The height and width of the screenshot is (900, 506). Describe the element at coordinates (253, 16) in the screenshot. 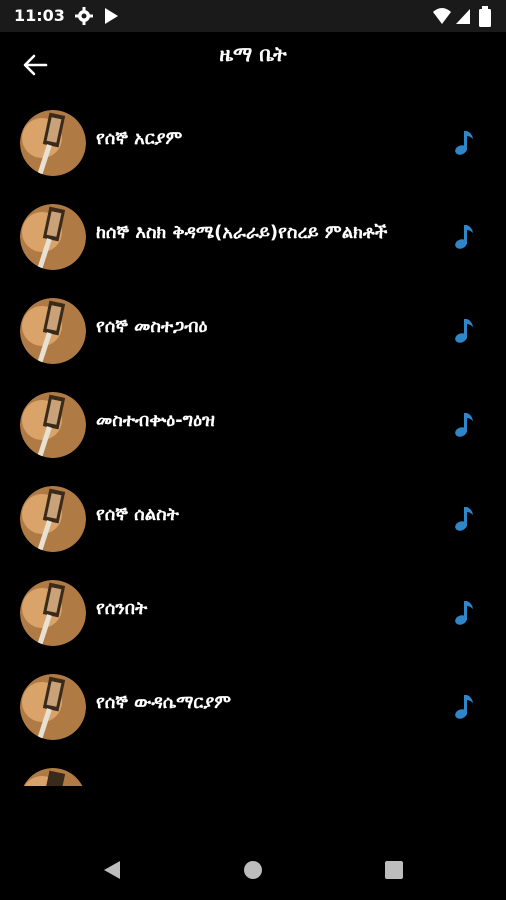

I see `status-bar: 11:03` at that location.